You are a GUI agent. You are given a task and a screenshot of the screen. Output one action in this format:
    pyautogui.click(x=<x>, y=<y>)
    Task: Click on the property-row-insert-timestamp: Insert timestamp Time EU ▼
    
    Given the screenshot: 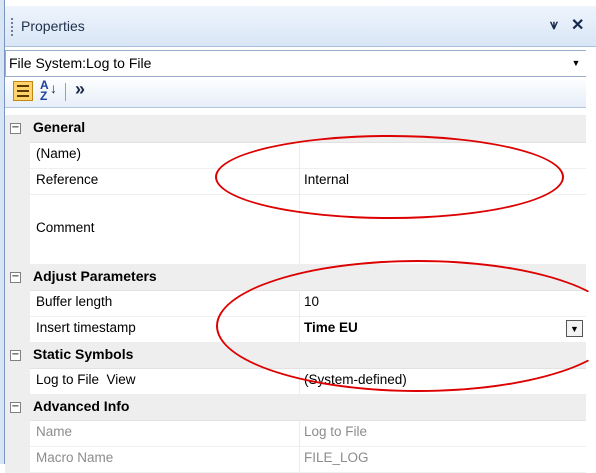 What is the action you would take?
    pyautogui.click(x=295, y=329)
    